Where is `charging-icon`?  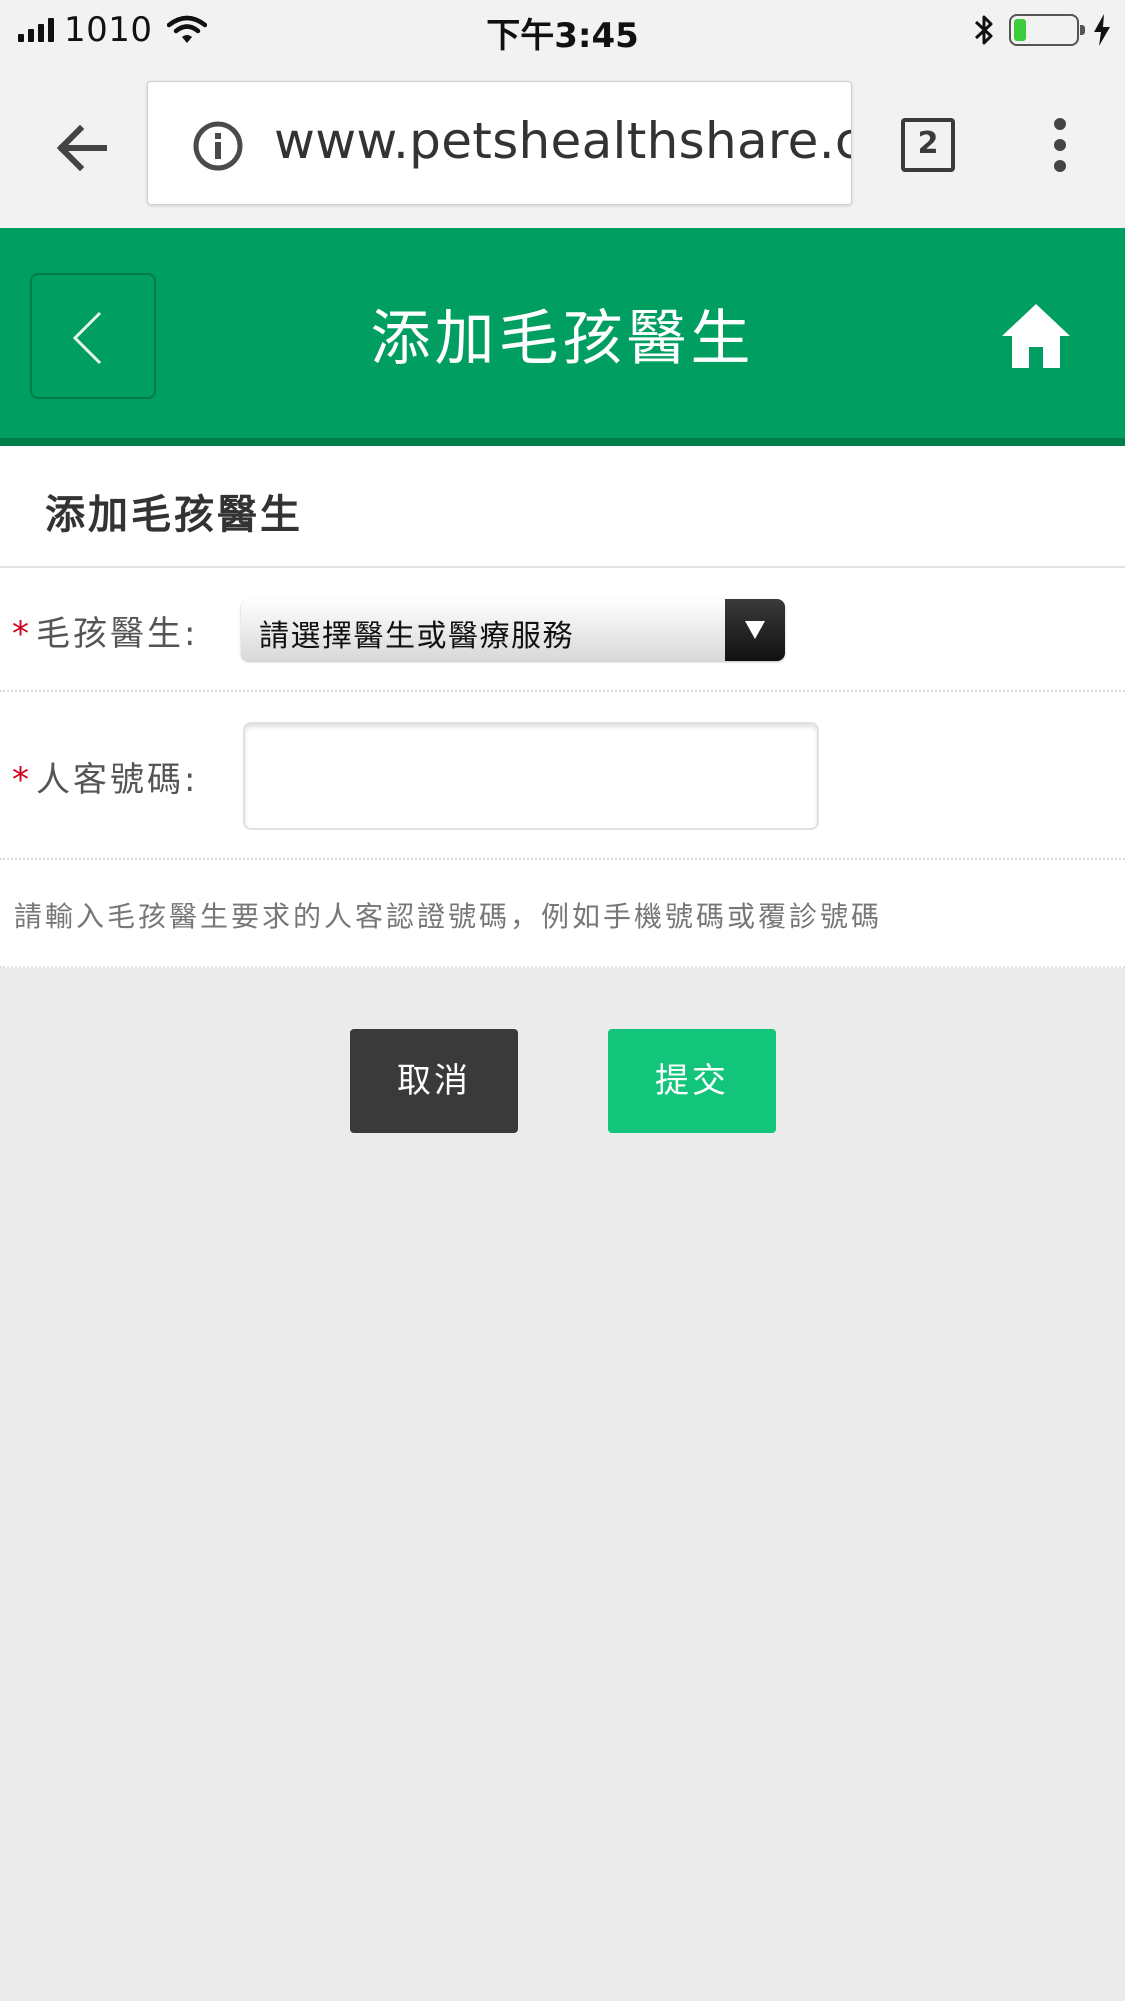
charging-icon is located at coordinates (1102, 30).